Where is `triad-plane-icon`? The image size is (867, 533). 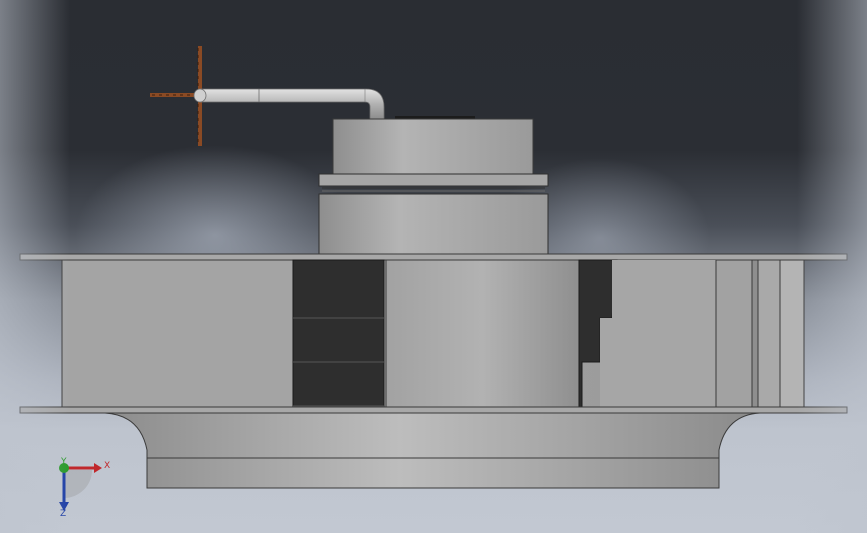 triad-plane-icon is located at coordinates (78, 484).